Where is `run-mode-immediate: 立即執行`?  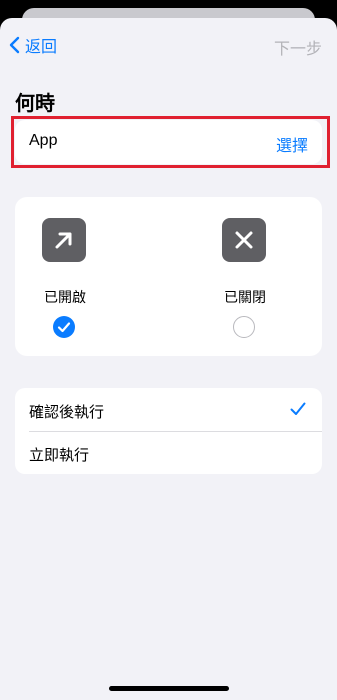 run-mode-immediate: 立即執行 is located at coordinates (168, 452).